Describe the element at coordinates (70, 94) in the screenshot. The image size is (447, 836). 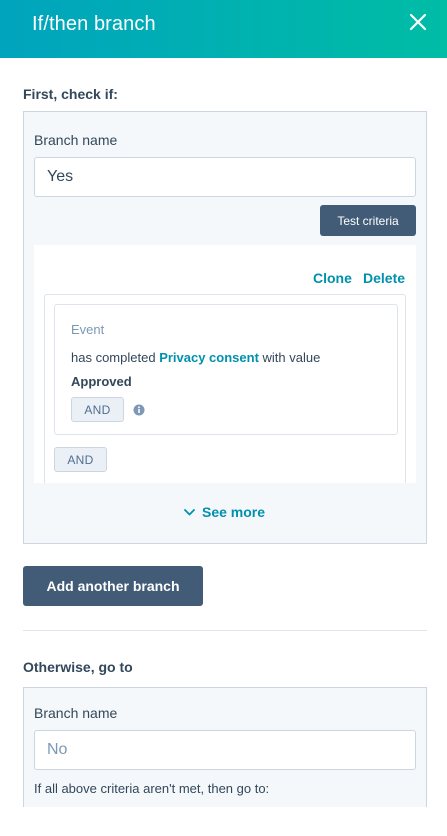
I see `first-check-label: First, check if:` at that location.